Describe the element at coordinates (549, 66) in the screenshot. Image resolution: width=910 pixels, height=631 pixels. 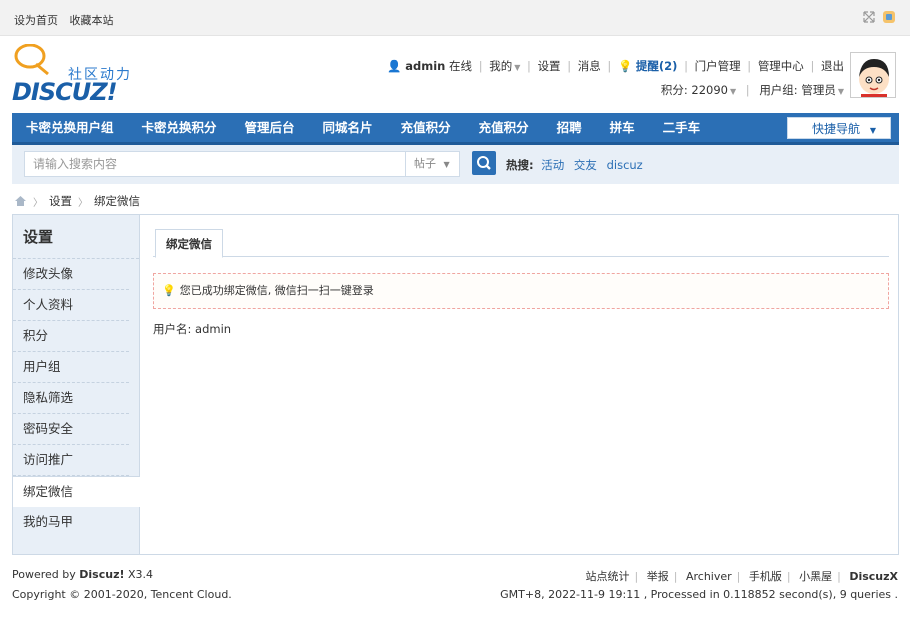
I see `settings-link: 设置` at that location.